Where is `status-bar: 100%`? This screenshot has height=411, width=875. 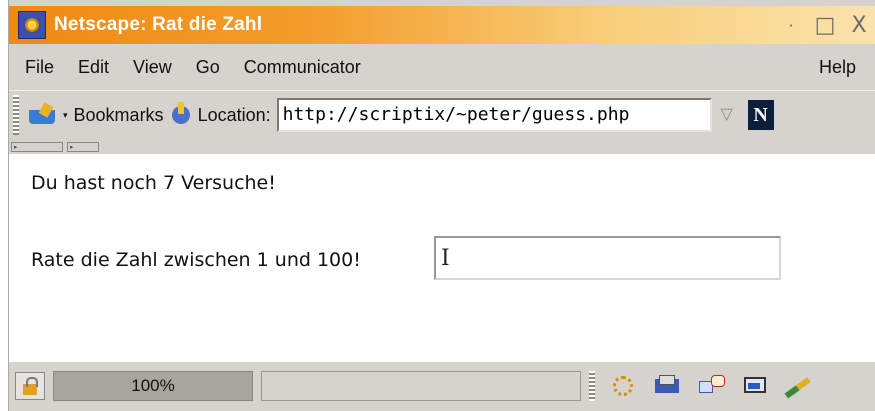
status-bar: 100% is located at coordinates (442, 386).